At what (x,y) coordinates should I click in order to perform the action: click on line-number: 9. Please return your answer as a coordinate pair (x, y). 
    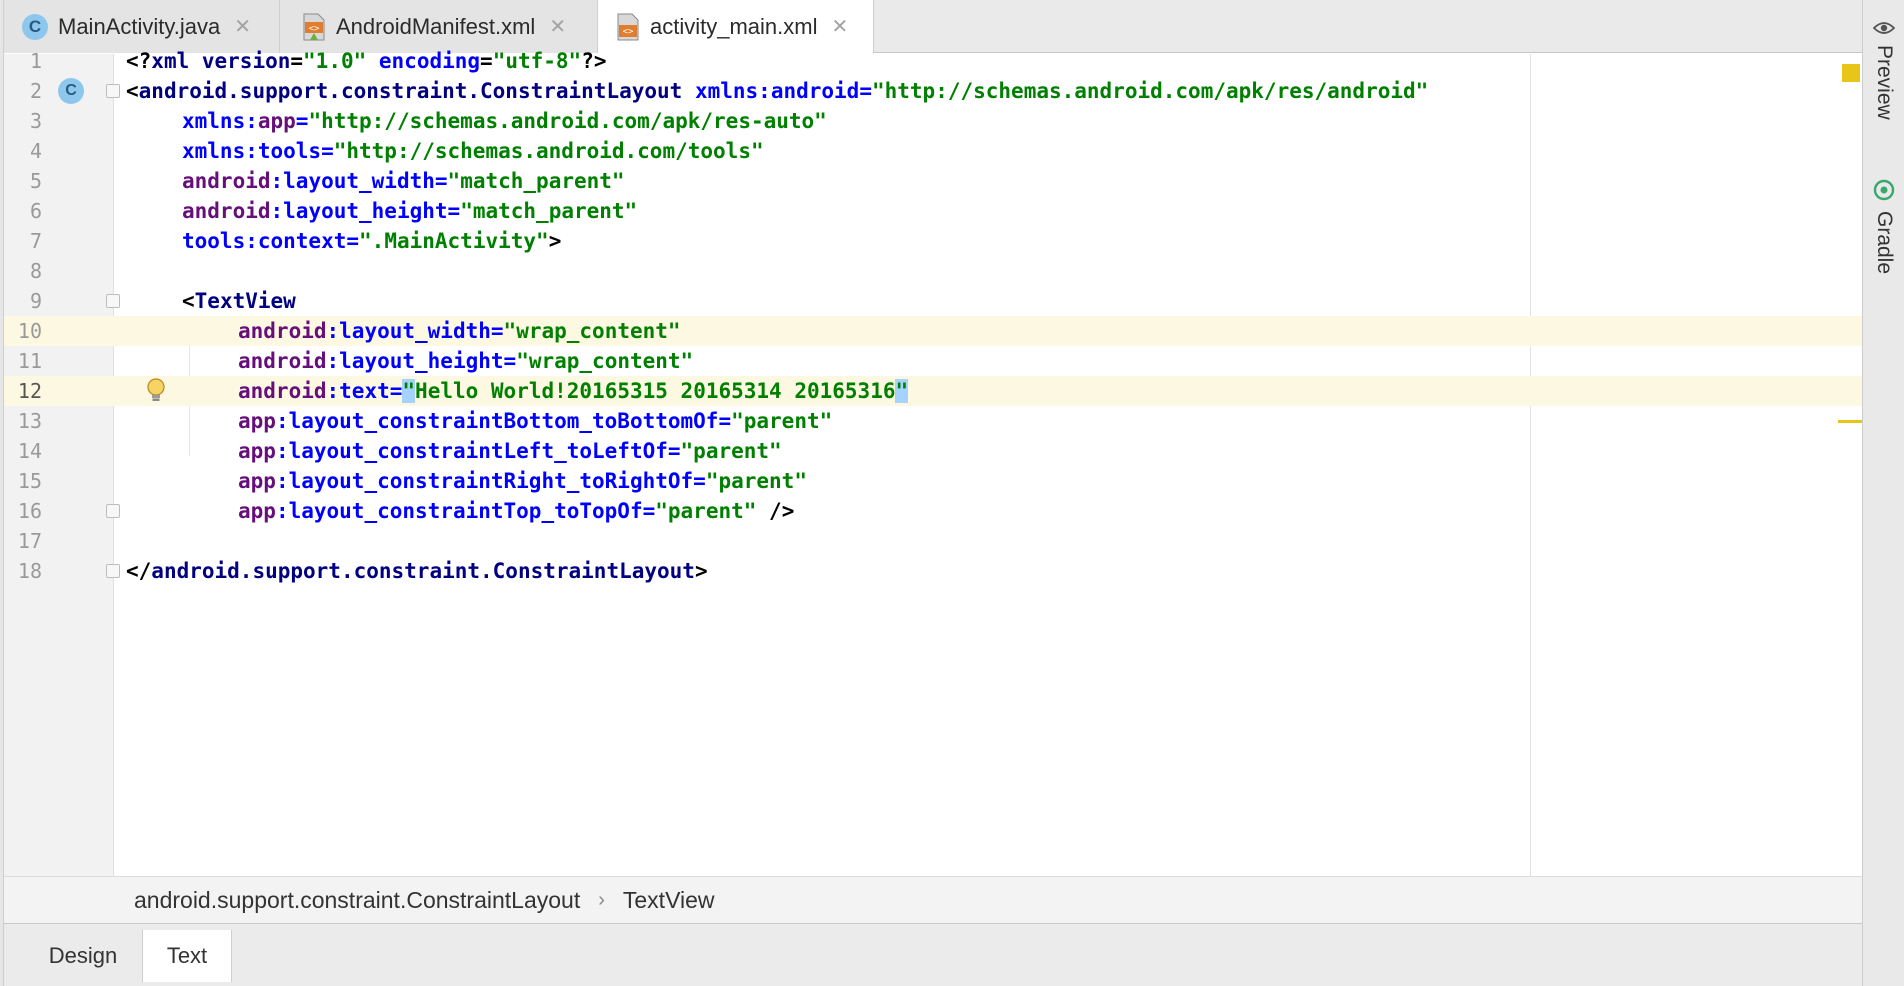
    Looking at the image, I should click on (35, 301).